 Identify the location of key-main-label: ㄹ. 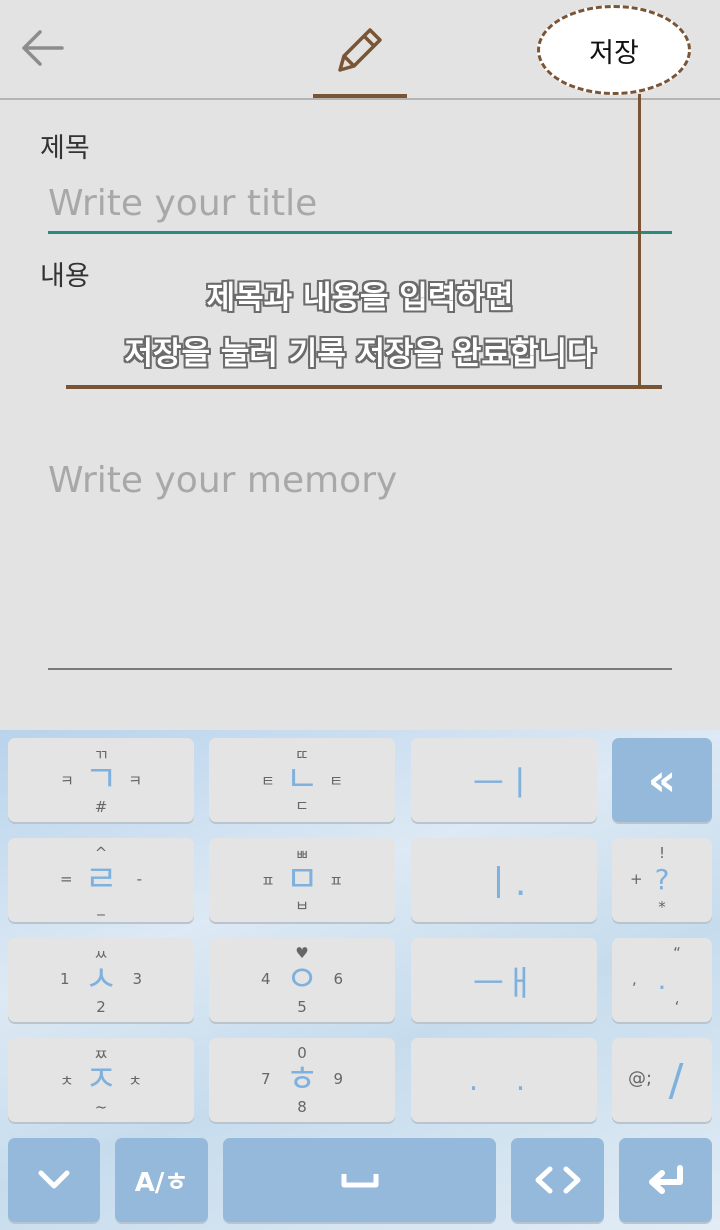
(101, 879).